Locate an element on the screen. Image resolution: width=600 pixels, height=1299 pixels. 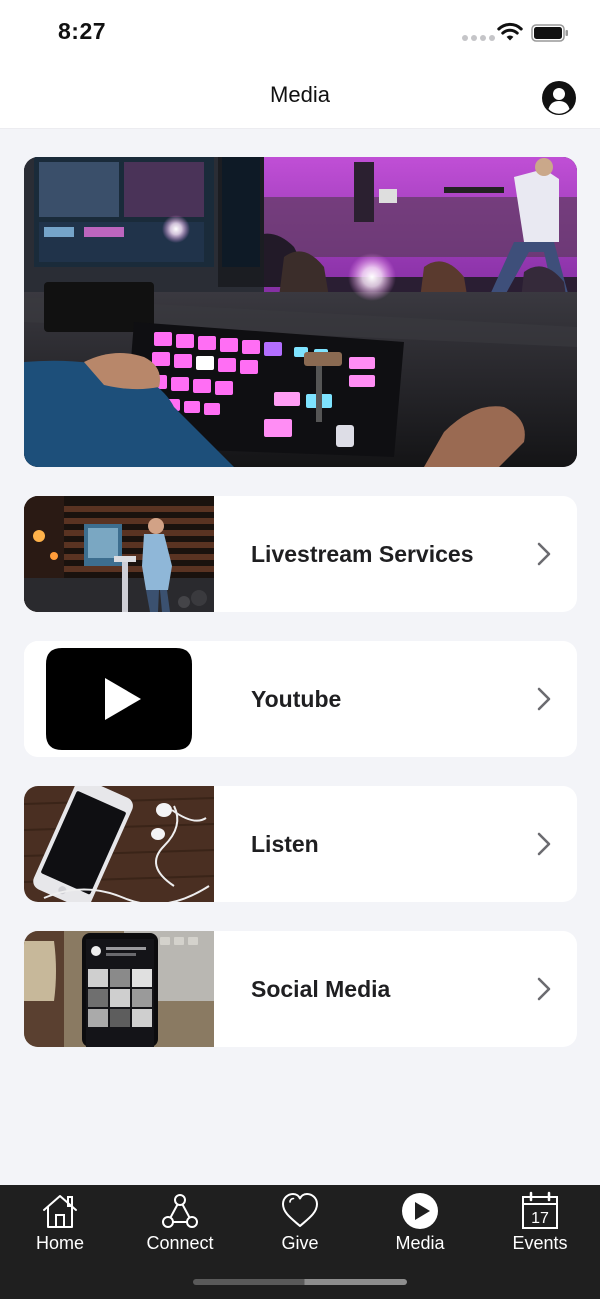
tab-give: Give is located at coordinates (300, 1225).